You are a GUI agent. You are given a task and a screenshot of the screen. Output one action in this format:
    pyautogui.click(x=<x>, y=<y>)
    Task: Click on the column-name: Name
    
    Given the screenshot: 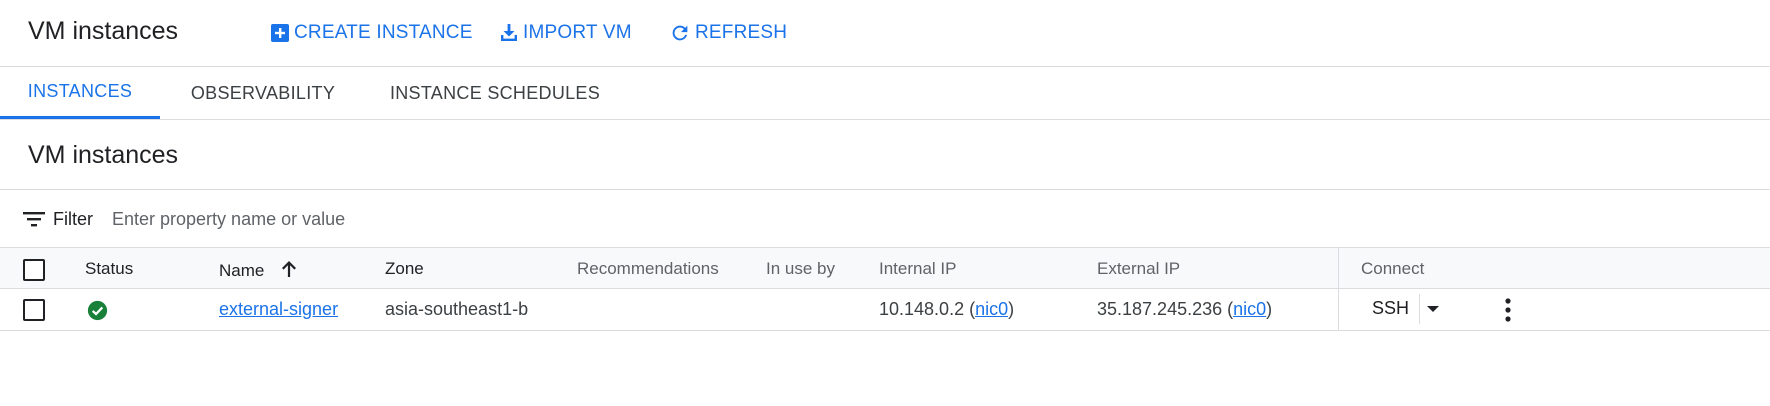 What is the action you would take?
    pyautogui.click(x=259, y=270)
    